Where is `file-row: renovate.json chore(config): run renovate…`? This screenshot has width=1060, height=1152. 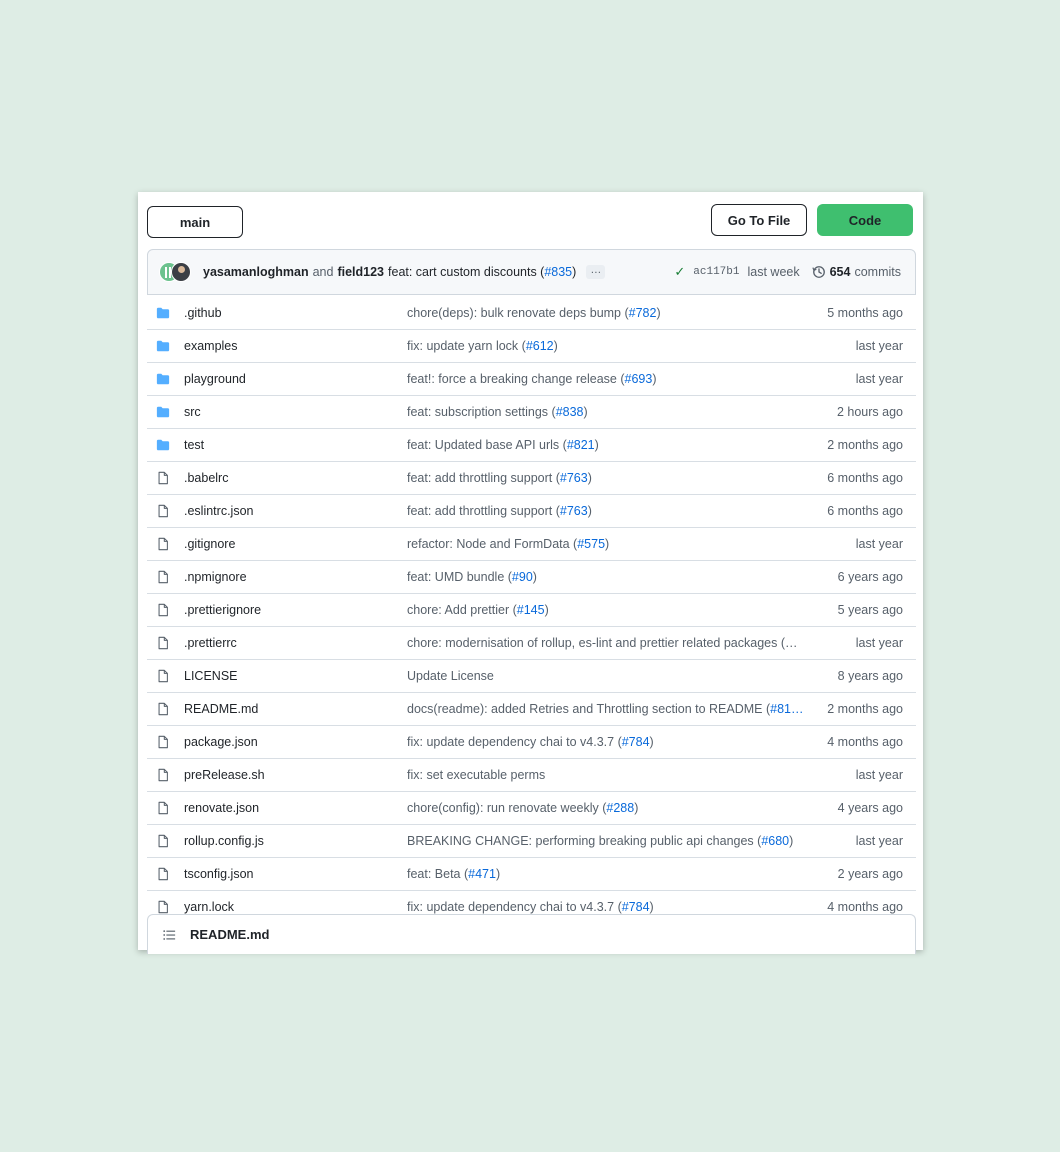
file-row: renovate.json chore(config): run renovate… is located at coordinates (531, 808).